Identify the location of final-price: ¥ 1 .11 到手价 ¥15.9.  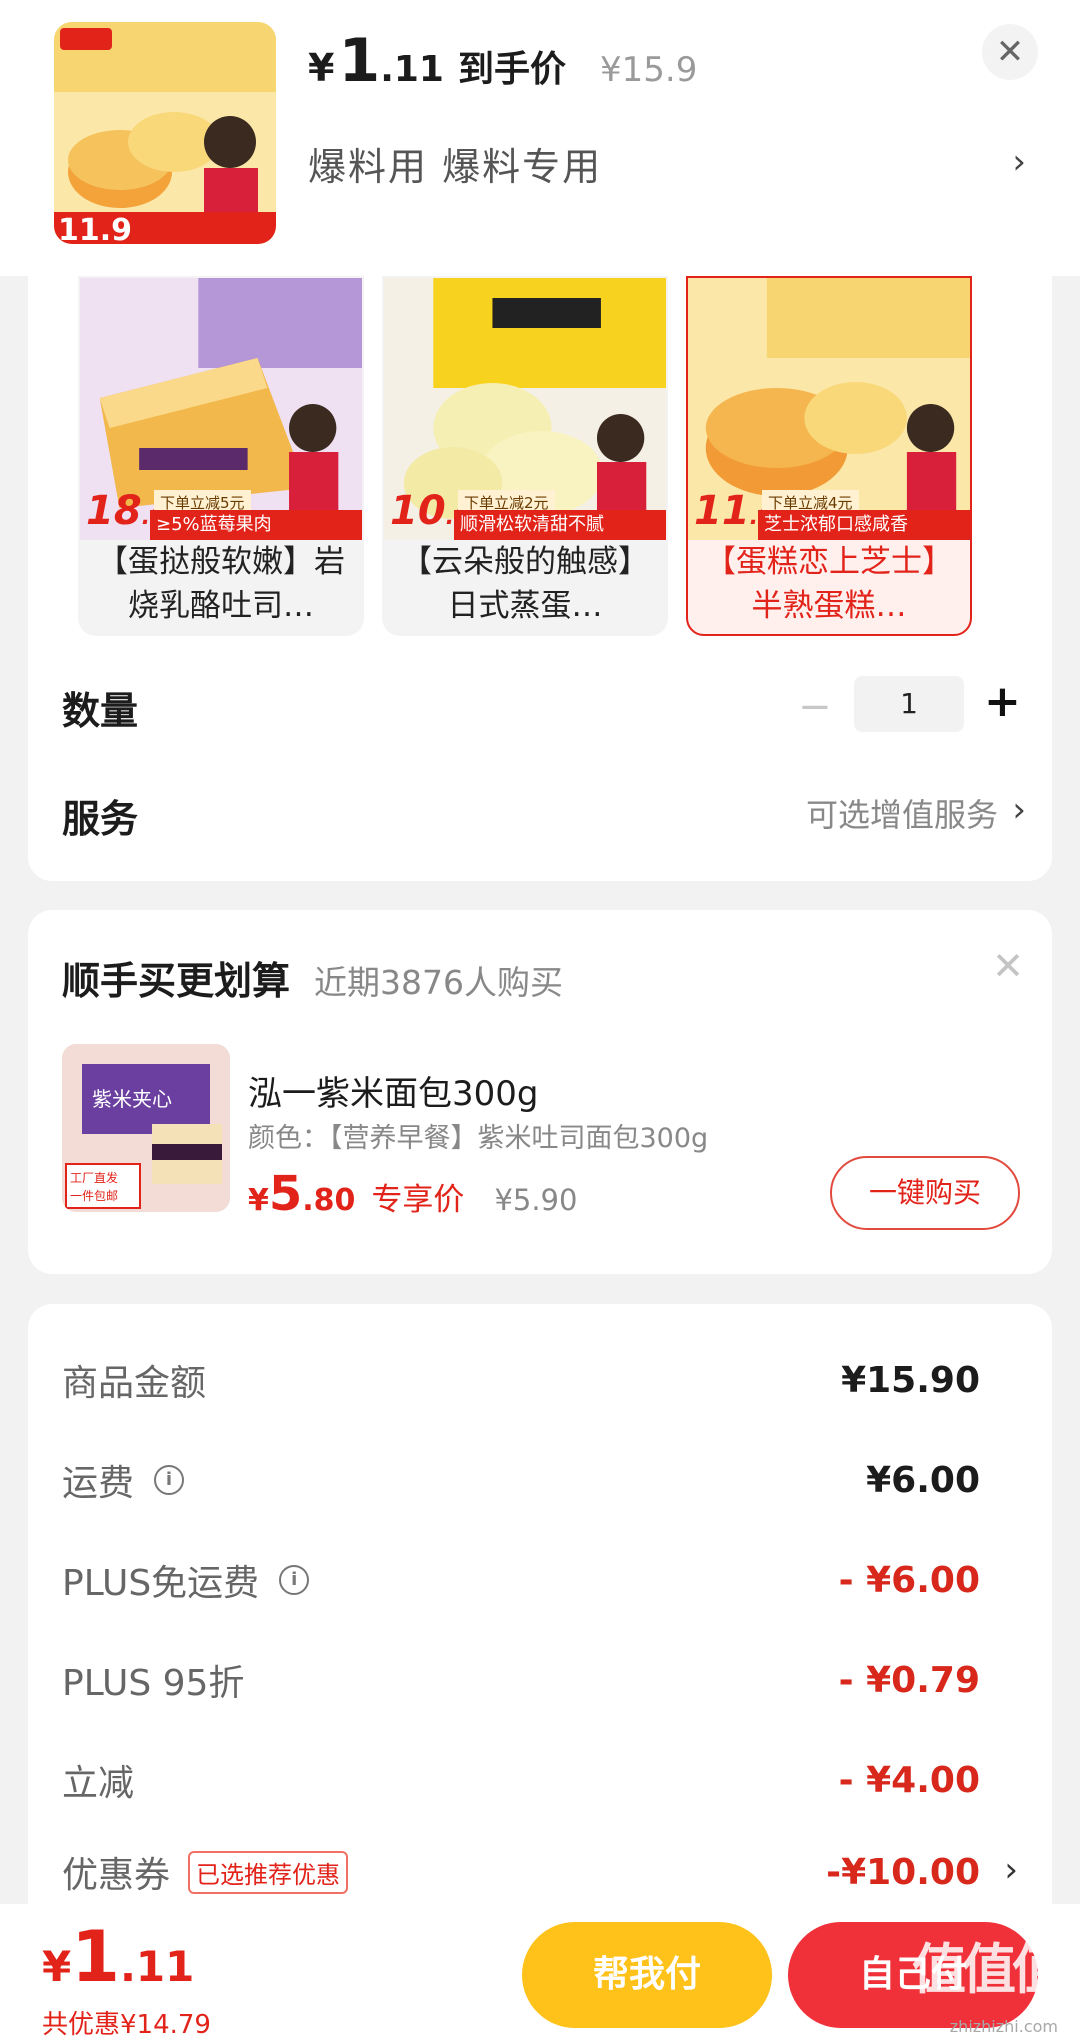
(502, 66).